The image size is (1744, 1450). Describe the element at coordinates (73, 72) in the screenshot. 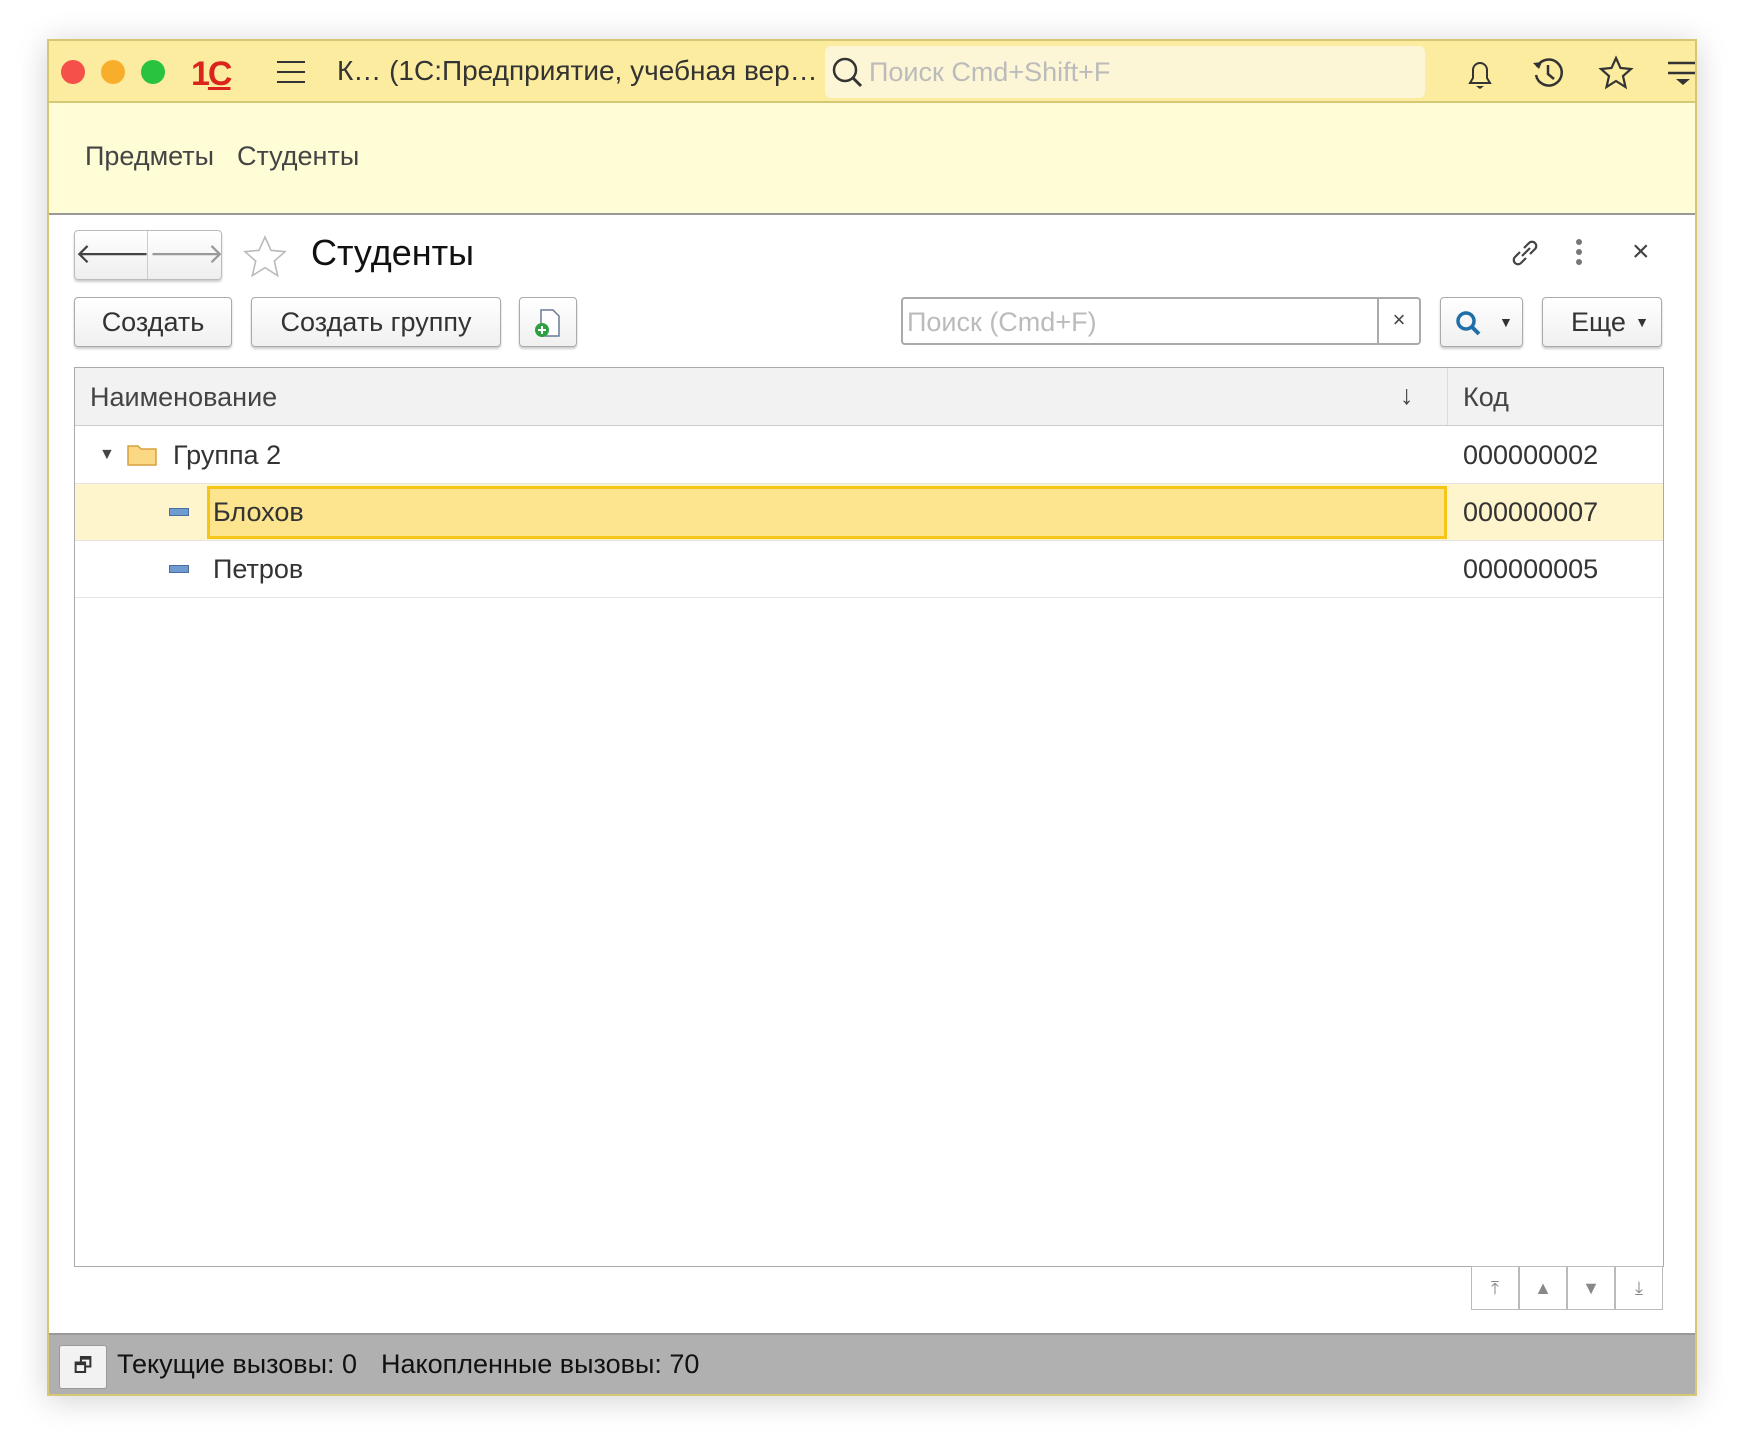

I see `close-window-button` at that location.